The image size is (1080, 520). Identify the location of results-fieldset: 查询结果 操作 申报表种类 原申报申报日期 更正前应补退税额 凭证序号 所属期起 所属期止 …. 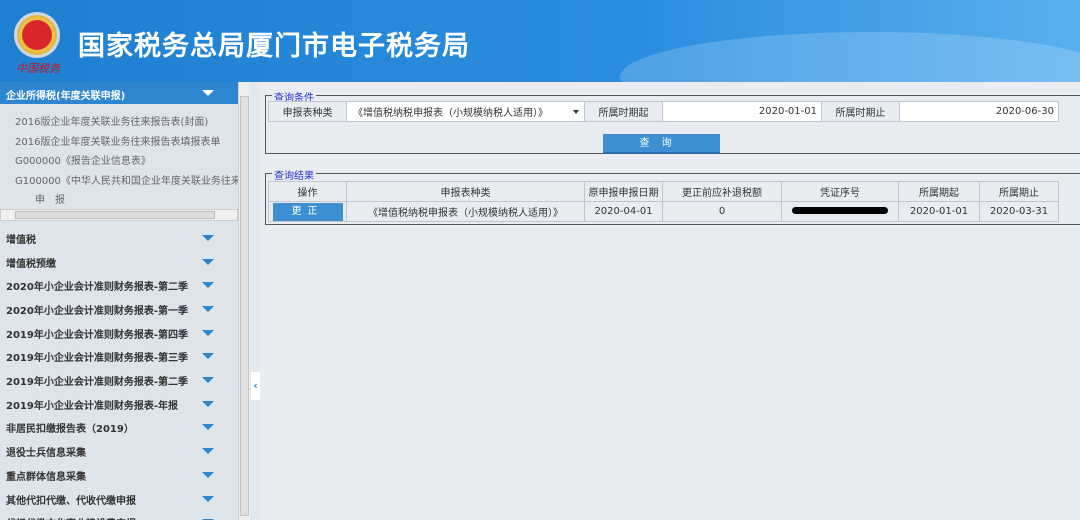
(672, 196).